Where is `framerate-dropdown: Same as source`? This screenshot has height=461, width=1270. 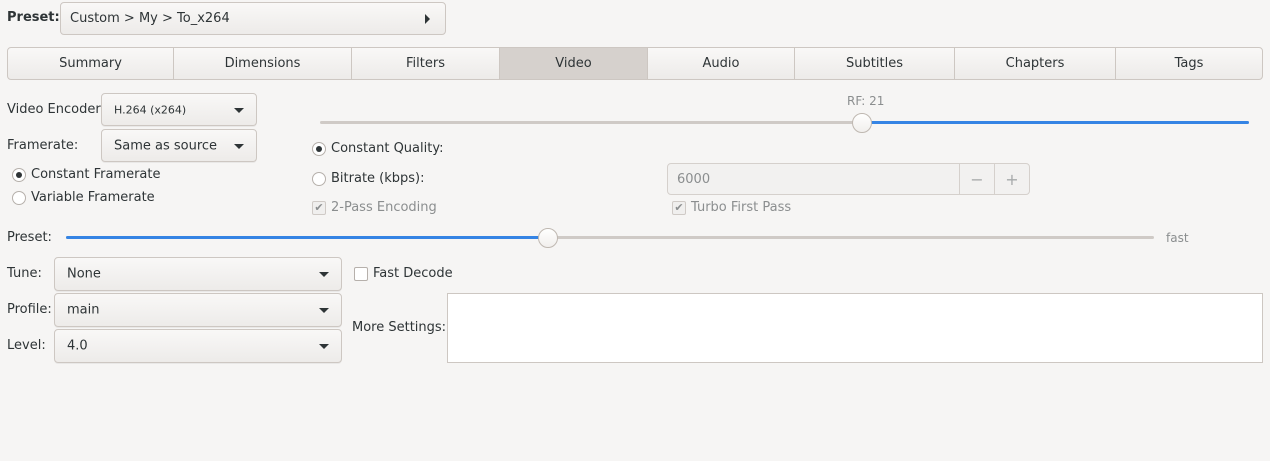
framerate-dropdown: Same as source is located at coordinates (179, 145).